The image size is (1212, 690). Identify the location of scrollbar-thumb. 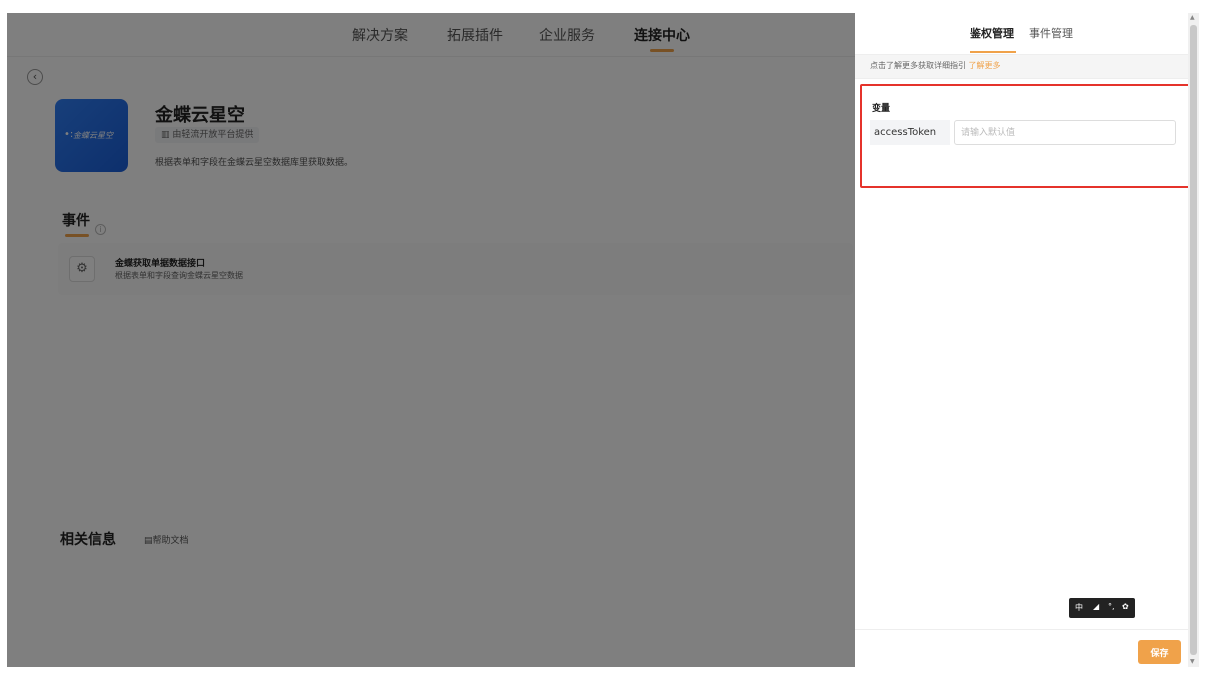
(1193, 340).